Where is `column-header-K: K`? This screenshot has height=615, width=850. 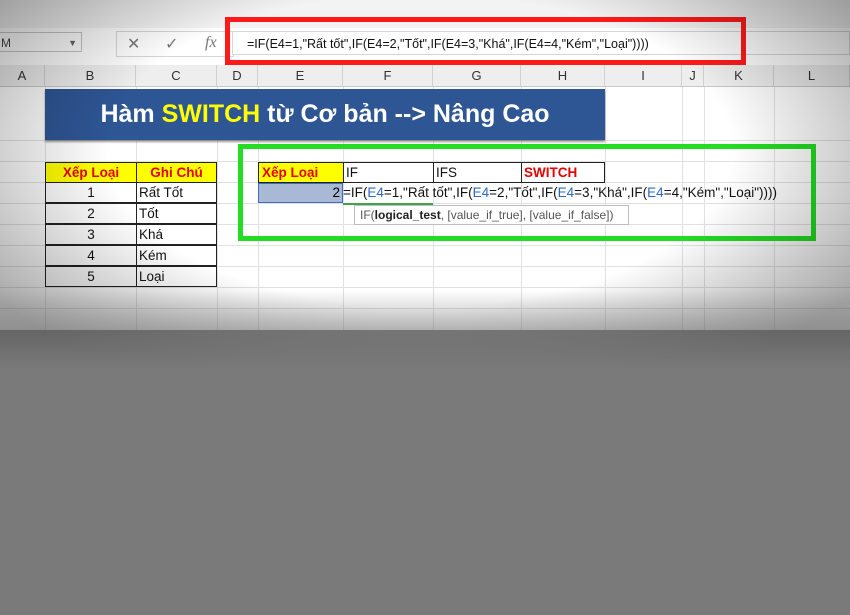
column-header-K: K is located at coordinates (739, 76).